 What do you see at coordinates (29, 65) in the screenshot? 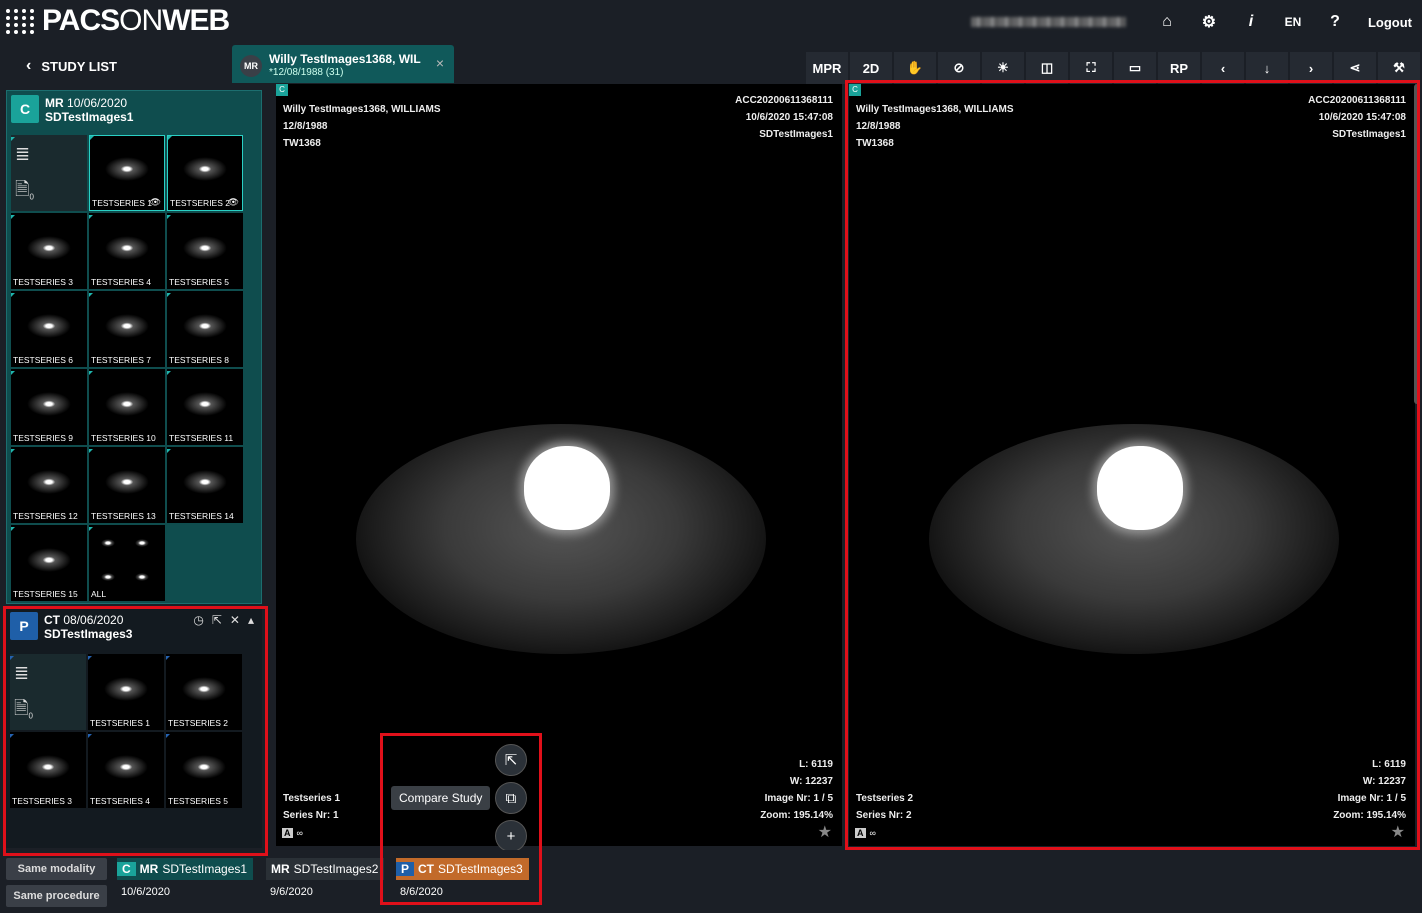
I see `chevron-left-icon: ‹` at bounding box center [29, 65].